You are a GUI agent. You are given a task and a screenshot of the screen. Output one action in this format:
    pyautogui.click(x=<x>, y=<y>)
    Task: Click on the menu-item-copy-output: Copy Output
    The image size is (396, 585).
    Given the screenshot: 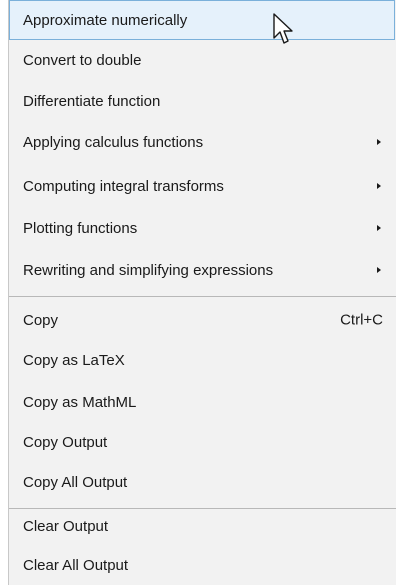 What is the action you would take?
    pyautogui.click(x=202, y=442)
    